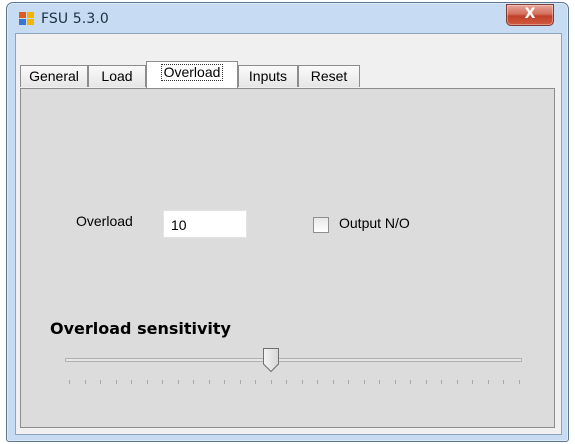 This screenshot has height=444, width=575. Describe the element at coordinates (287, 18) in the screenshot. I see `title-bar: FSU 5.3.0 X` at that location.